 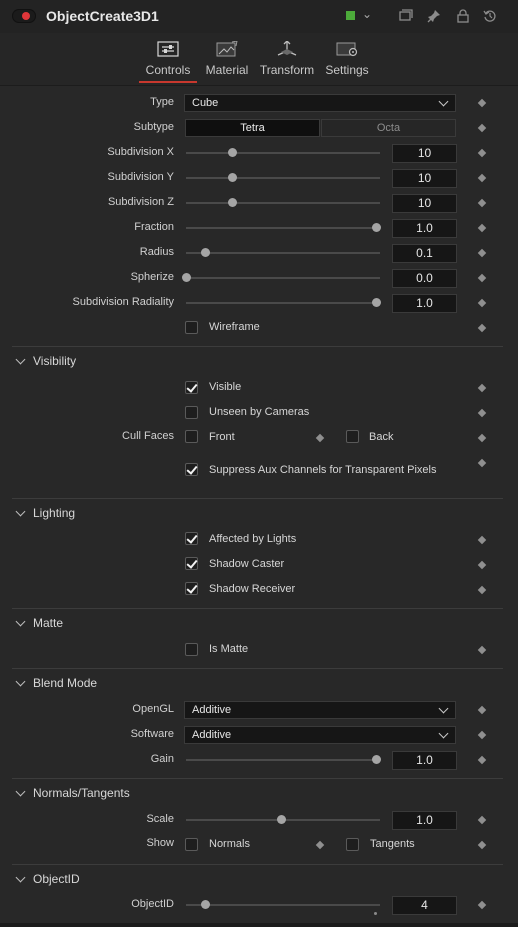 I want to click on gain-value-field: 1.0, so click(x=424, y=760).